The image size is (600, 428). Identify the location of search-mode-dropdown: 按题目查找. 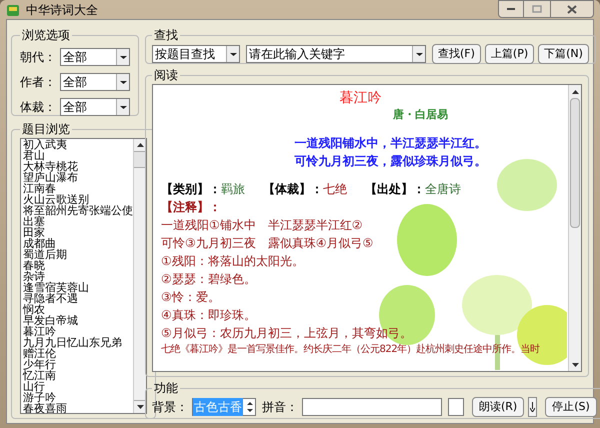
(196, 54).